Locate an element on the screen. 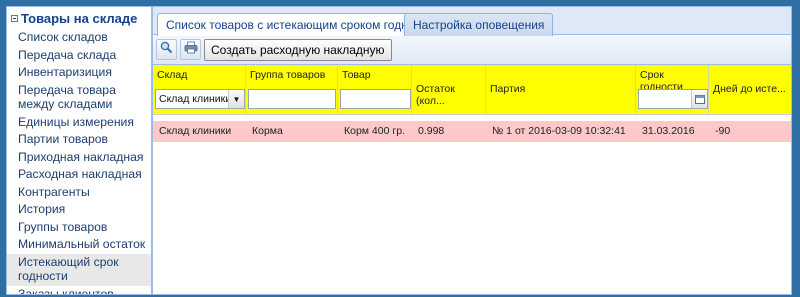 The image size is (800, 297). sidebar-item-batches: Партии товаров is located at coordinates (79, 140).